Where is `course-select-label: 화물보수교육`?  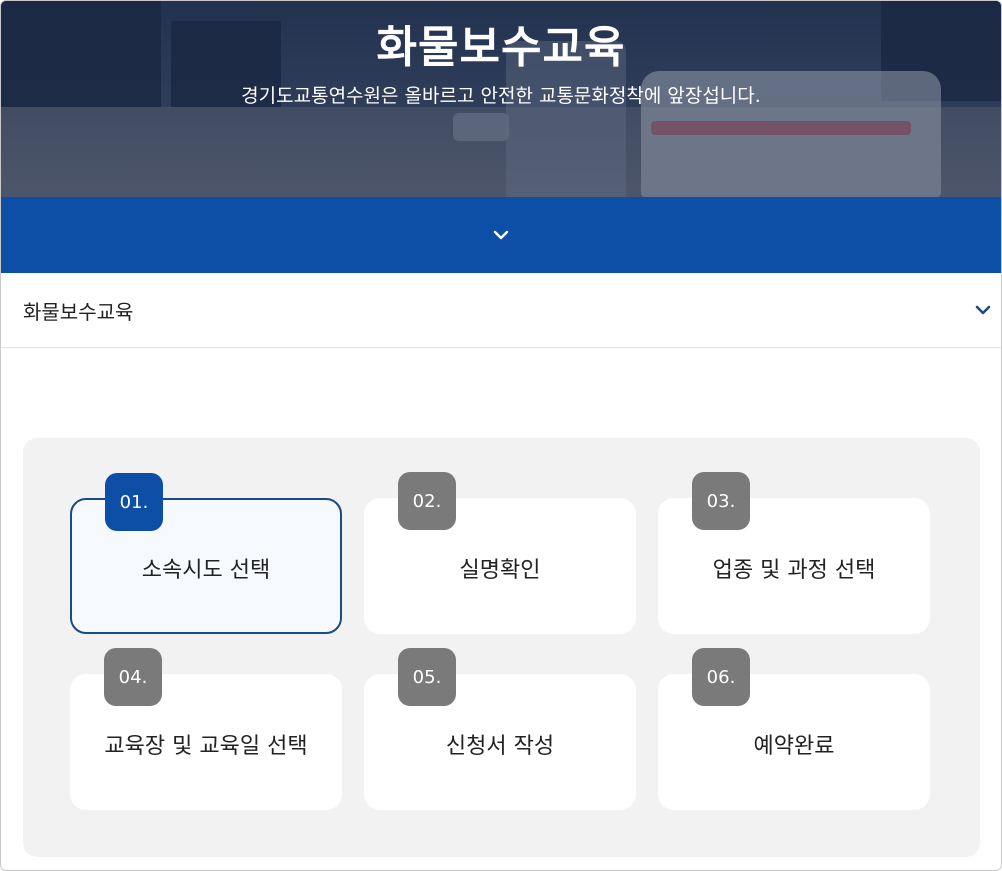 course-select-label: 화물보수교육 is located at coordinates (78, 311).